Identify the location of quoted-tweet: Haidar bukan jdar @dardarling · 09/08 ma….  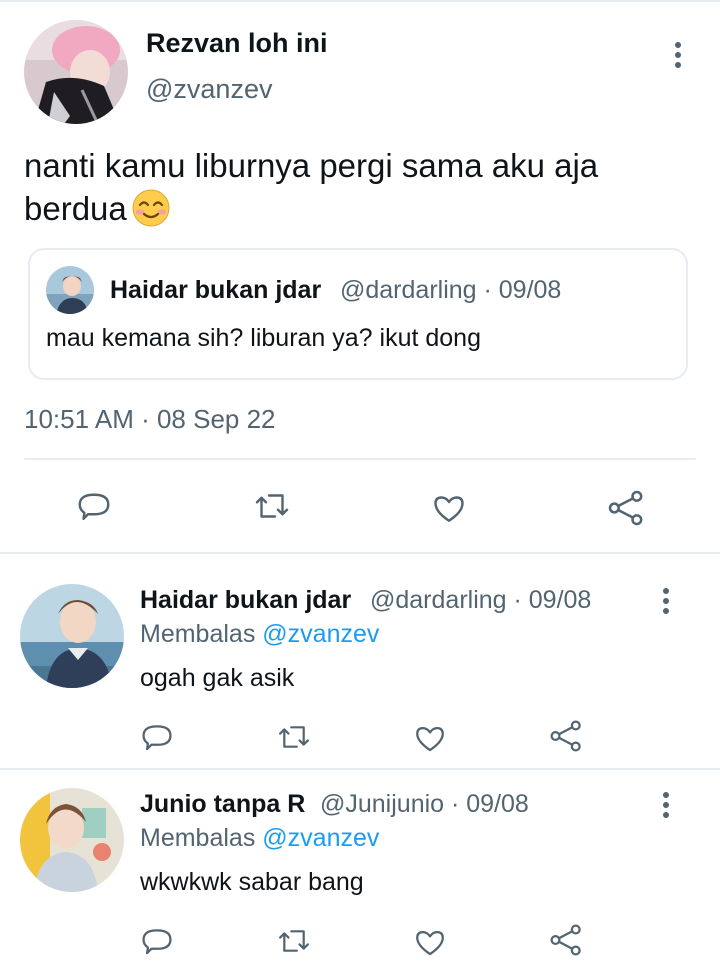
(358, 314).